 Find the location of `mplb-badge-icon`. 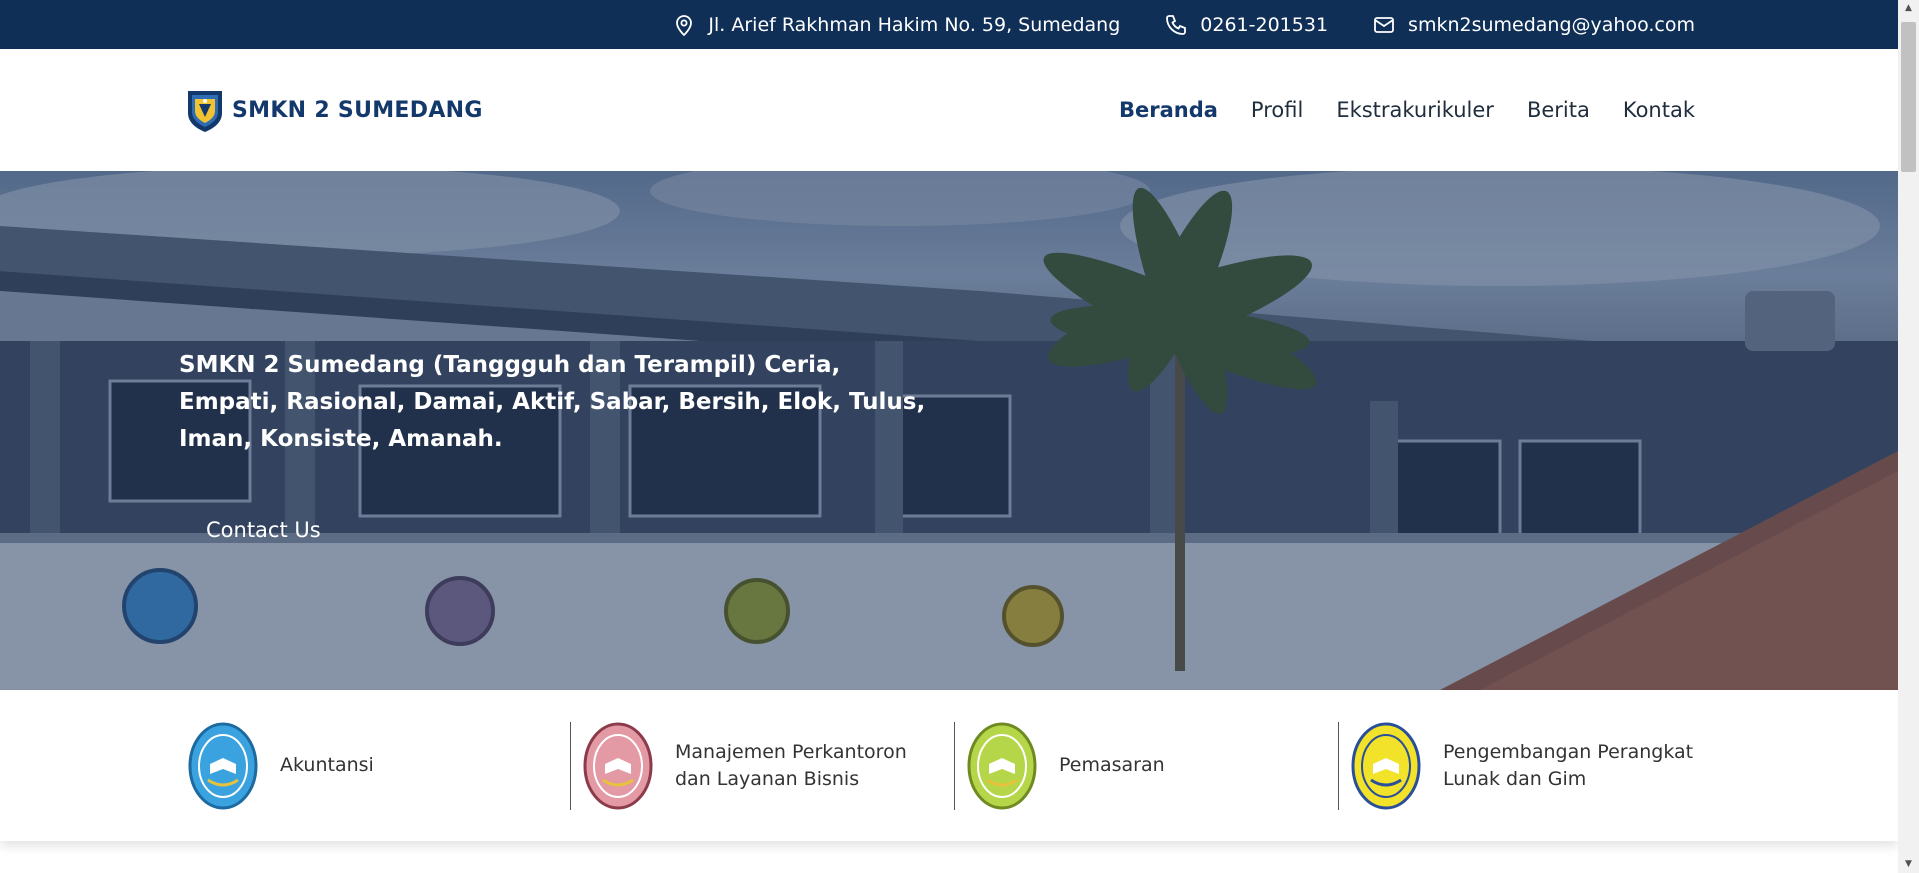

mplb-badge-icon is located at coordinates (618, 765).